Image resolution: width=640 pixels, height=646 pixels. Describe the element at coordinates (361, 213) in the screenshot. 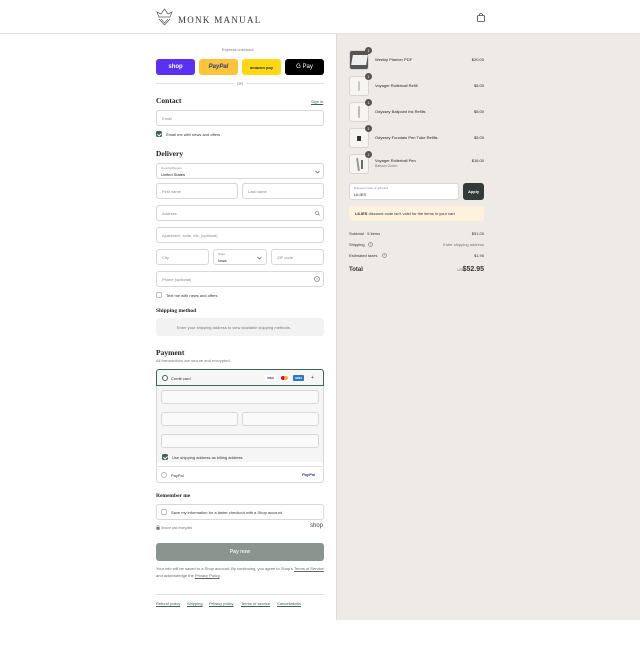

I see `discount-error-code: LILIES` at that location.